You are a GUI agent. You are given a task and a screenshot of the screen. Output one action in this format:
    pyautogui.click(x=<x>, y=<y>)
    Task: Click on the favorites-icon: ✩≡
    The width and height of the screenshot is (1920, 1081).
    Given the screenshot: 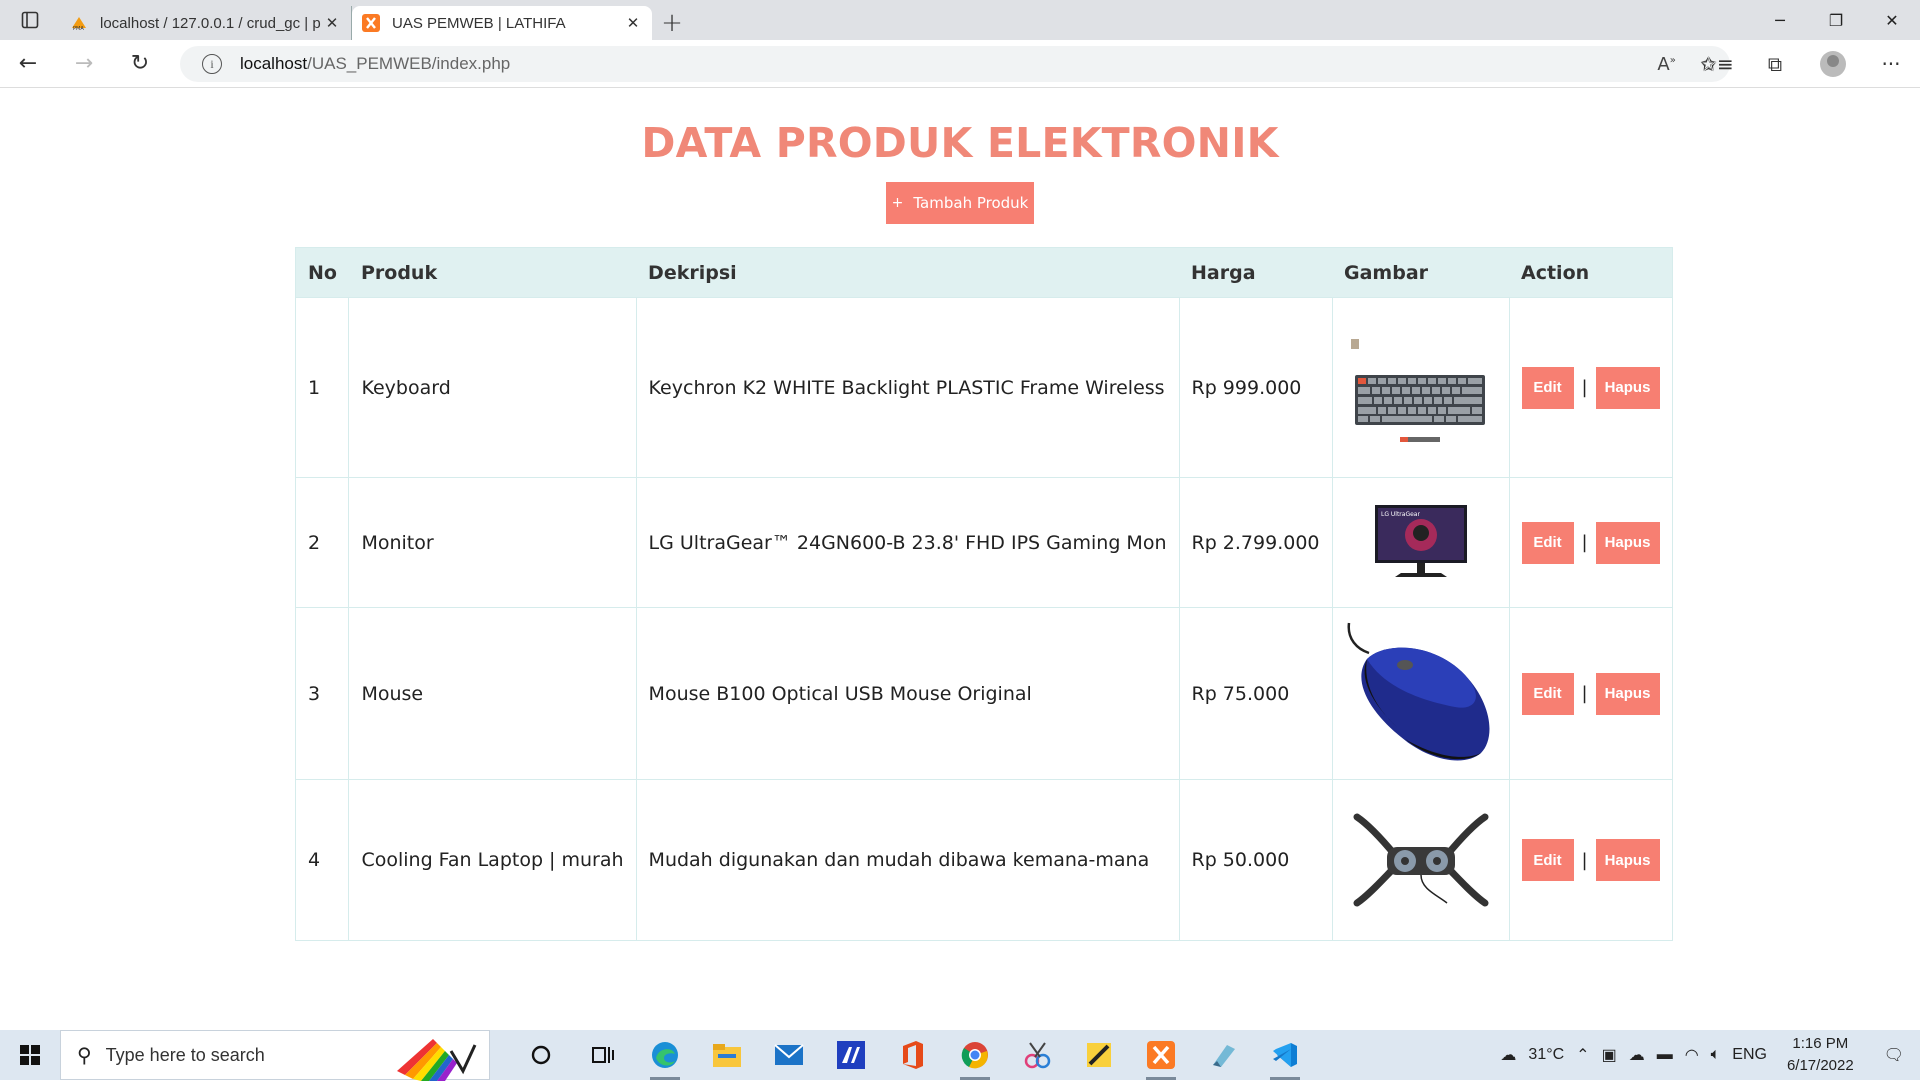 What is the action you would take?
    pyautogui.click(x=1717, y=64)
    